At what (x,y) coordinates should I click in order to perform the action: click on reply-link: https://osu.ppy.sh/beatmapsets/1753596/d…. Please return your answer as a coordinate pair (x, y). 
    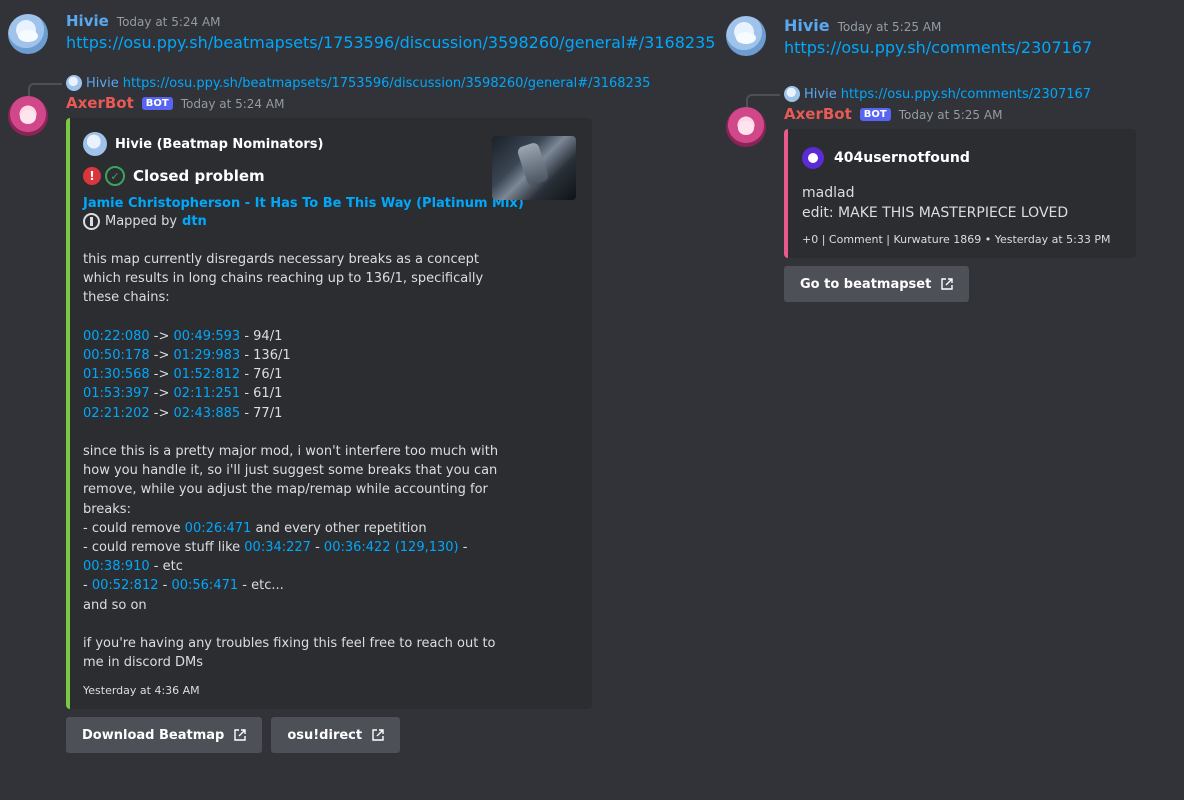
    Looking at the image, I should click on (387, 83).